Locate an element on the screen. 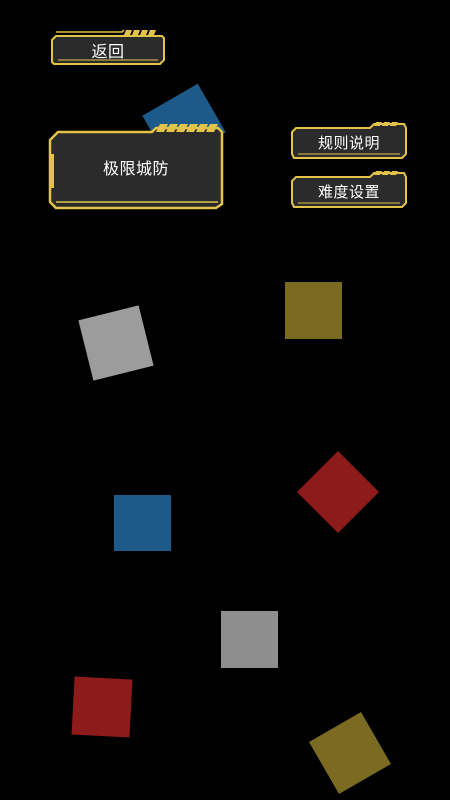  difficulty-button: 难度设置 is located at coordinates (349, 190).